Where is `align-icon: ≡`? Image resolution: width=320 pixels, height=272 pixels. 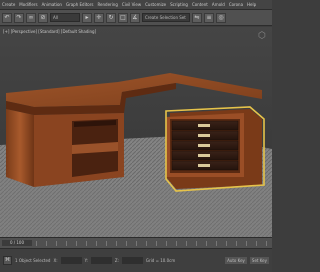 align-icon: ≡ is located at coordinates (209, 17).